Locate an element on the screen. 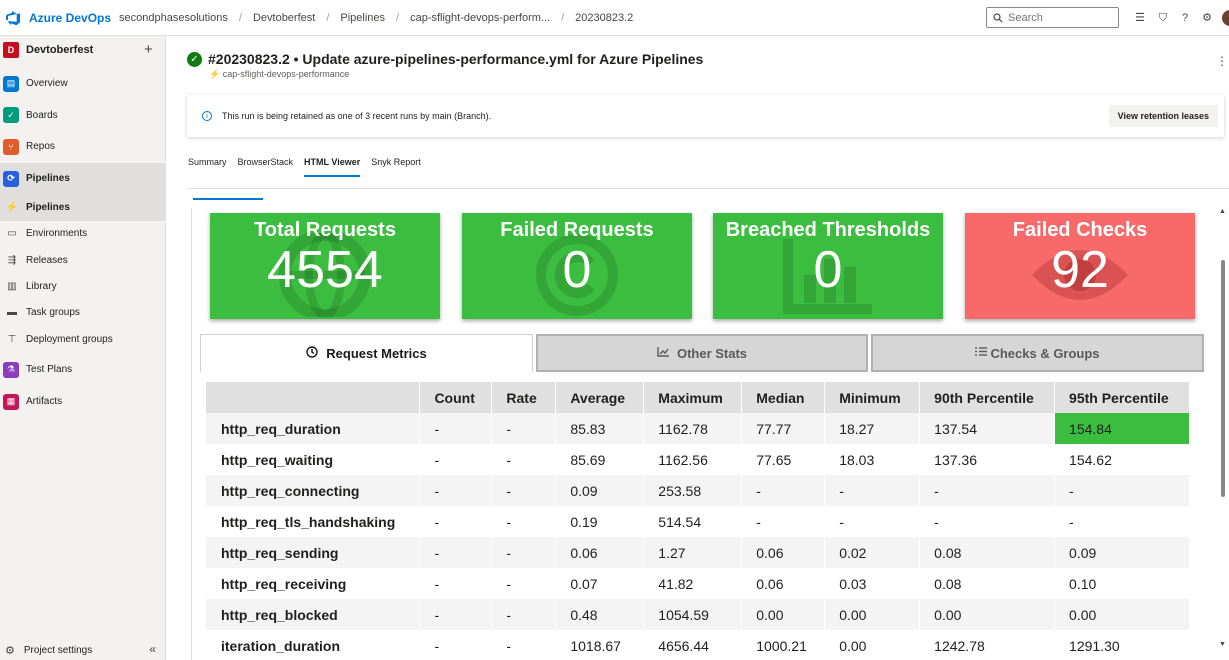 This screenshot has height=660, width=1229. marketplace-icon: ⛉ is located at coordinates (1163, 18).